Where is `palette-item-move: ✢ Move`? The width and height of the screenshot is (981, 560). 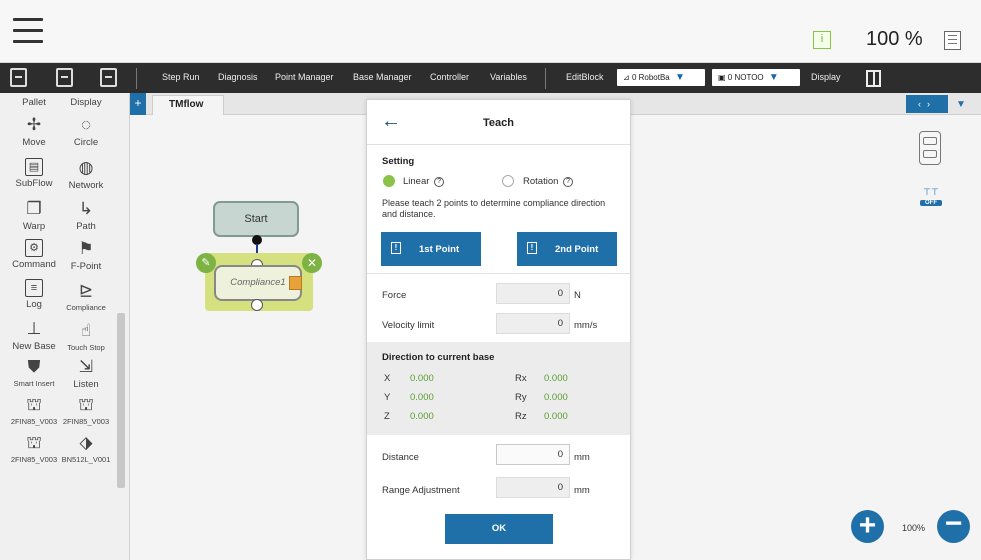 palette-item-move: ✢ Move is located at coordinates (34, 131).